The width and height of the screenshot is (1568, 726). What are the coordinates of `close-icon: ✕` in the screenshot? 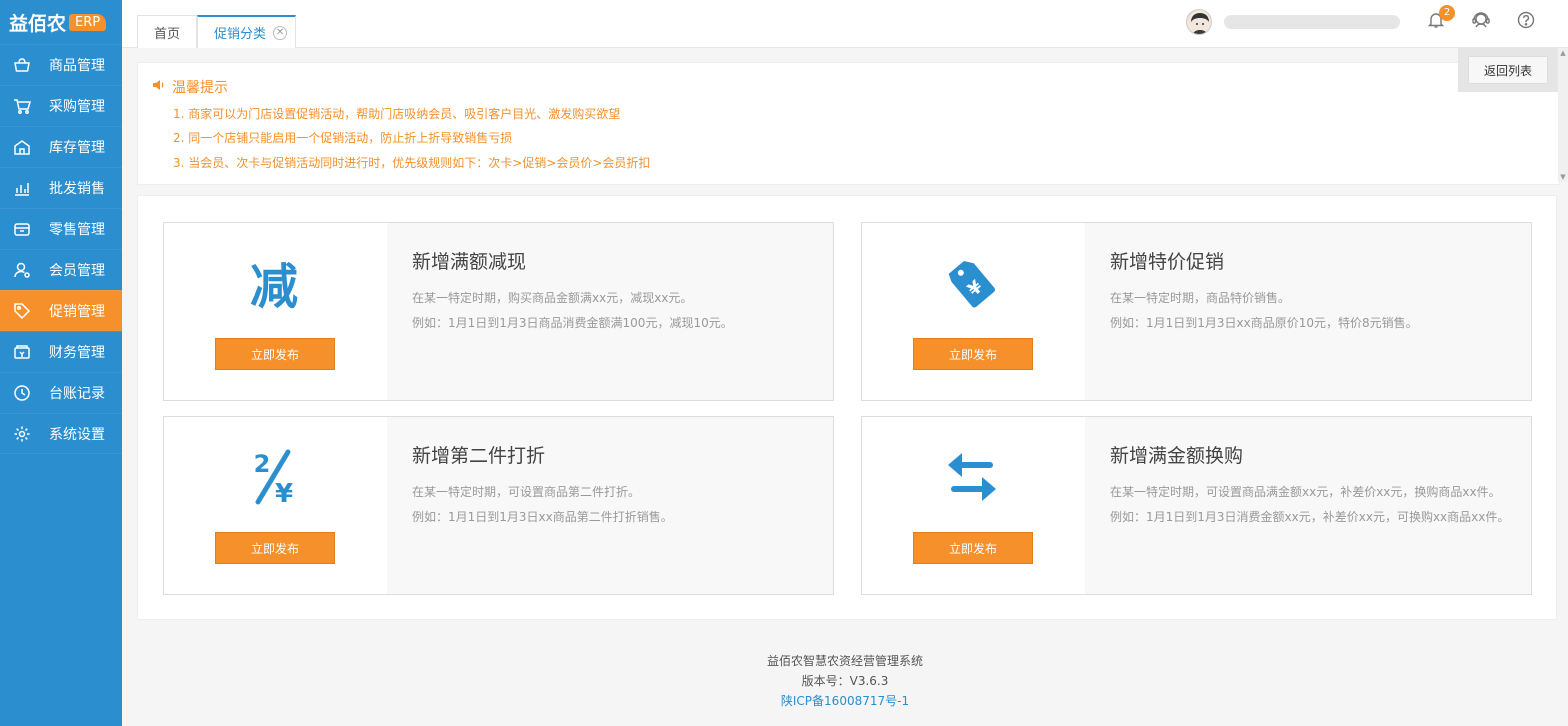 It's located at (280, 32).